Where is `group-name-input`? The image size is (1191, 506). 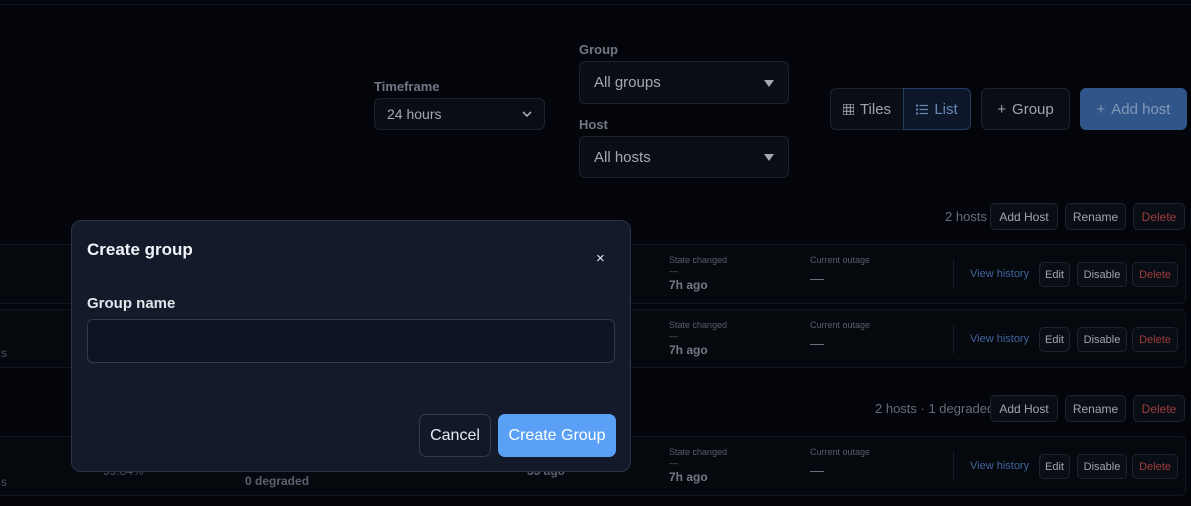
group-name-input is located at coordinates (351, 341).